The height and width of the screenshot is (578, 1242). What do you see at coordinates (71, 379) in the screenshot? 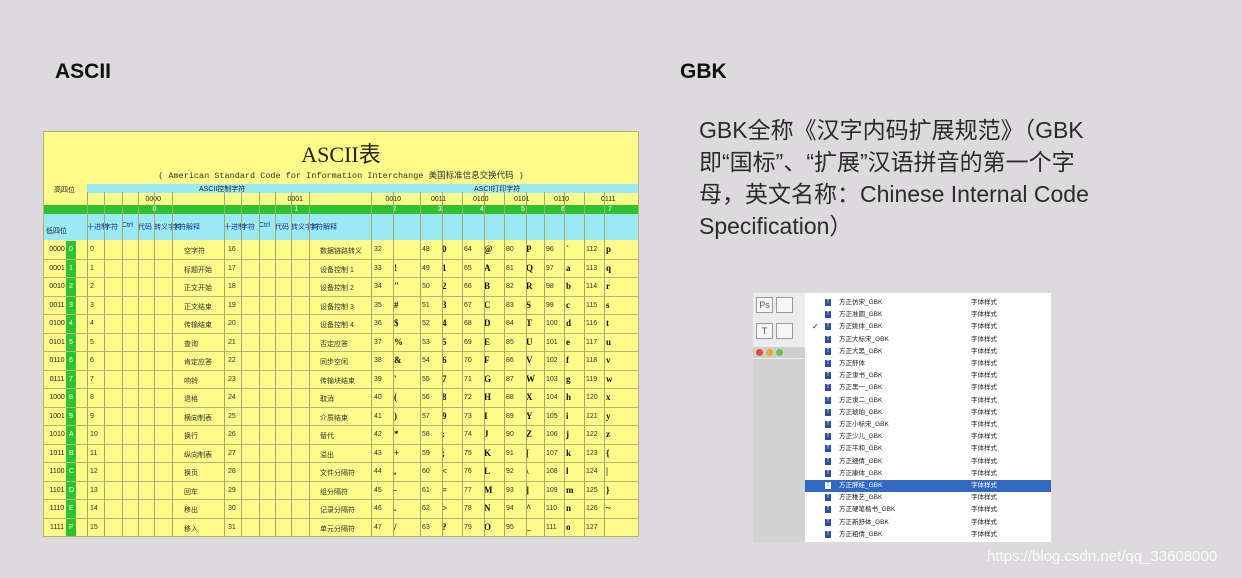
I see `row-hex: 7` at bounding box center [71, 379].